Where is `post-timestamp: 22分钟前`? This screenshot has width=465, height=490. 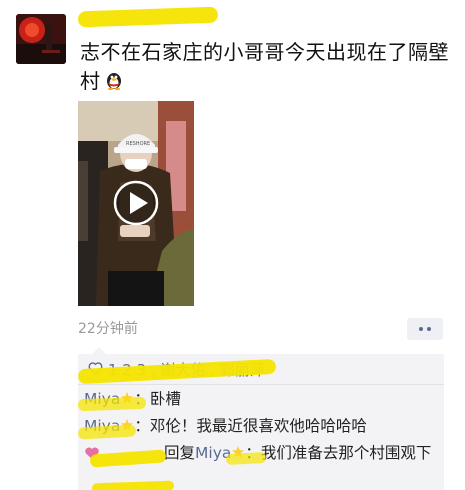
post-timestamp: 22分钟前 is located at coordinates (108, 329).